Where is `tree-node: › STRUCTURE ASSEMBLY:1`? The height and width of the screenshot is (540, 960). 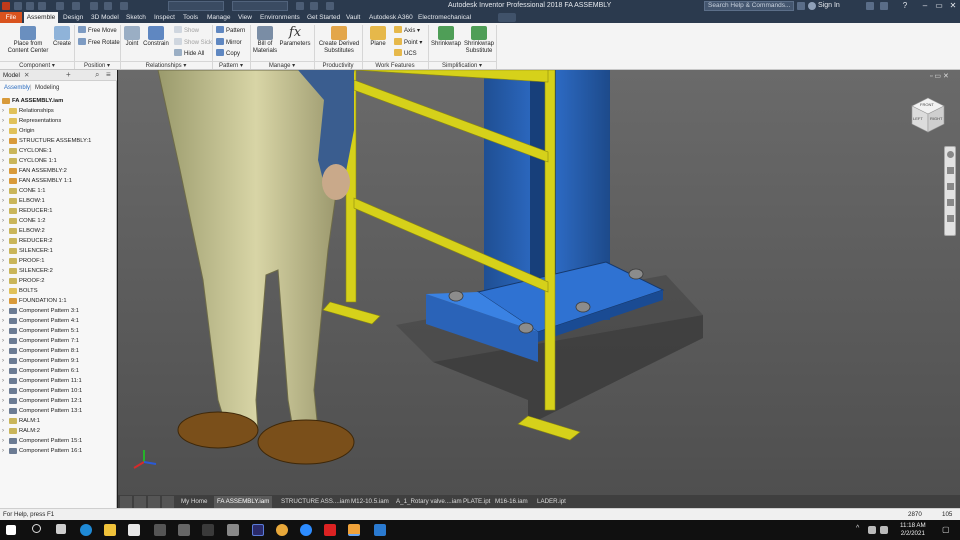 tree-node: › STRUCTURE ASSEMBLY:1 is located at coordinates (58, 141).